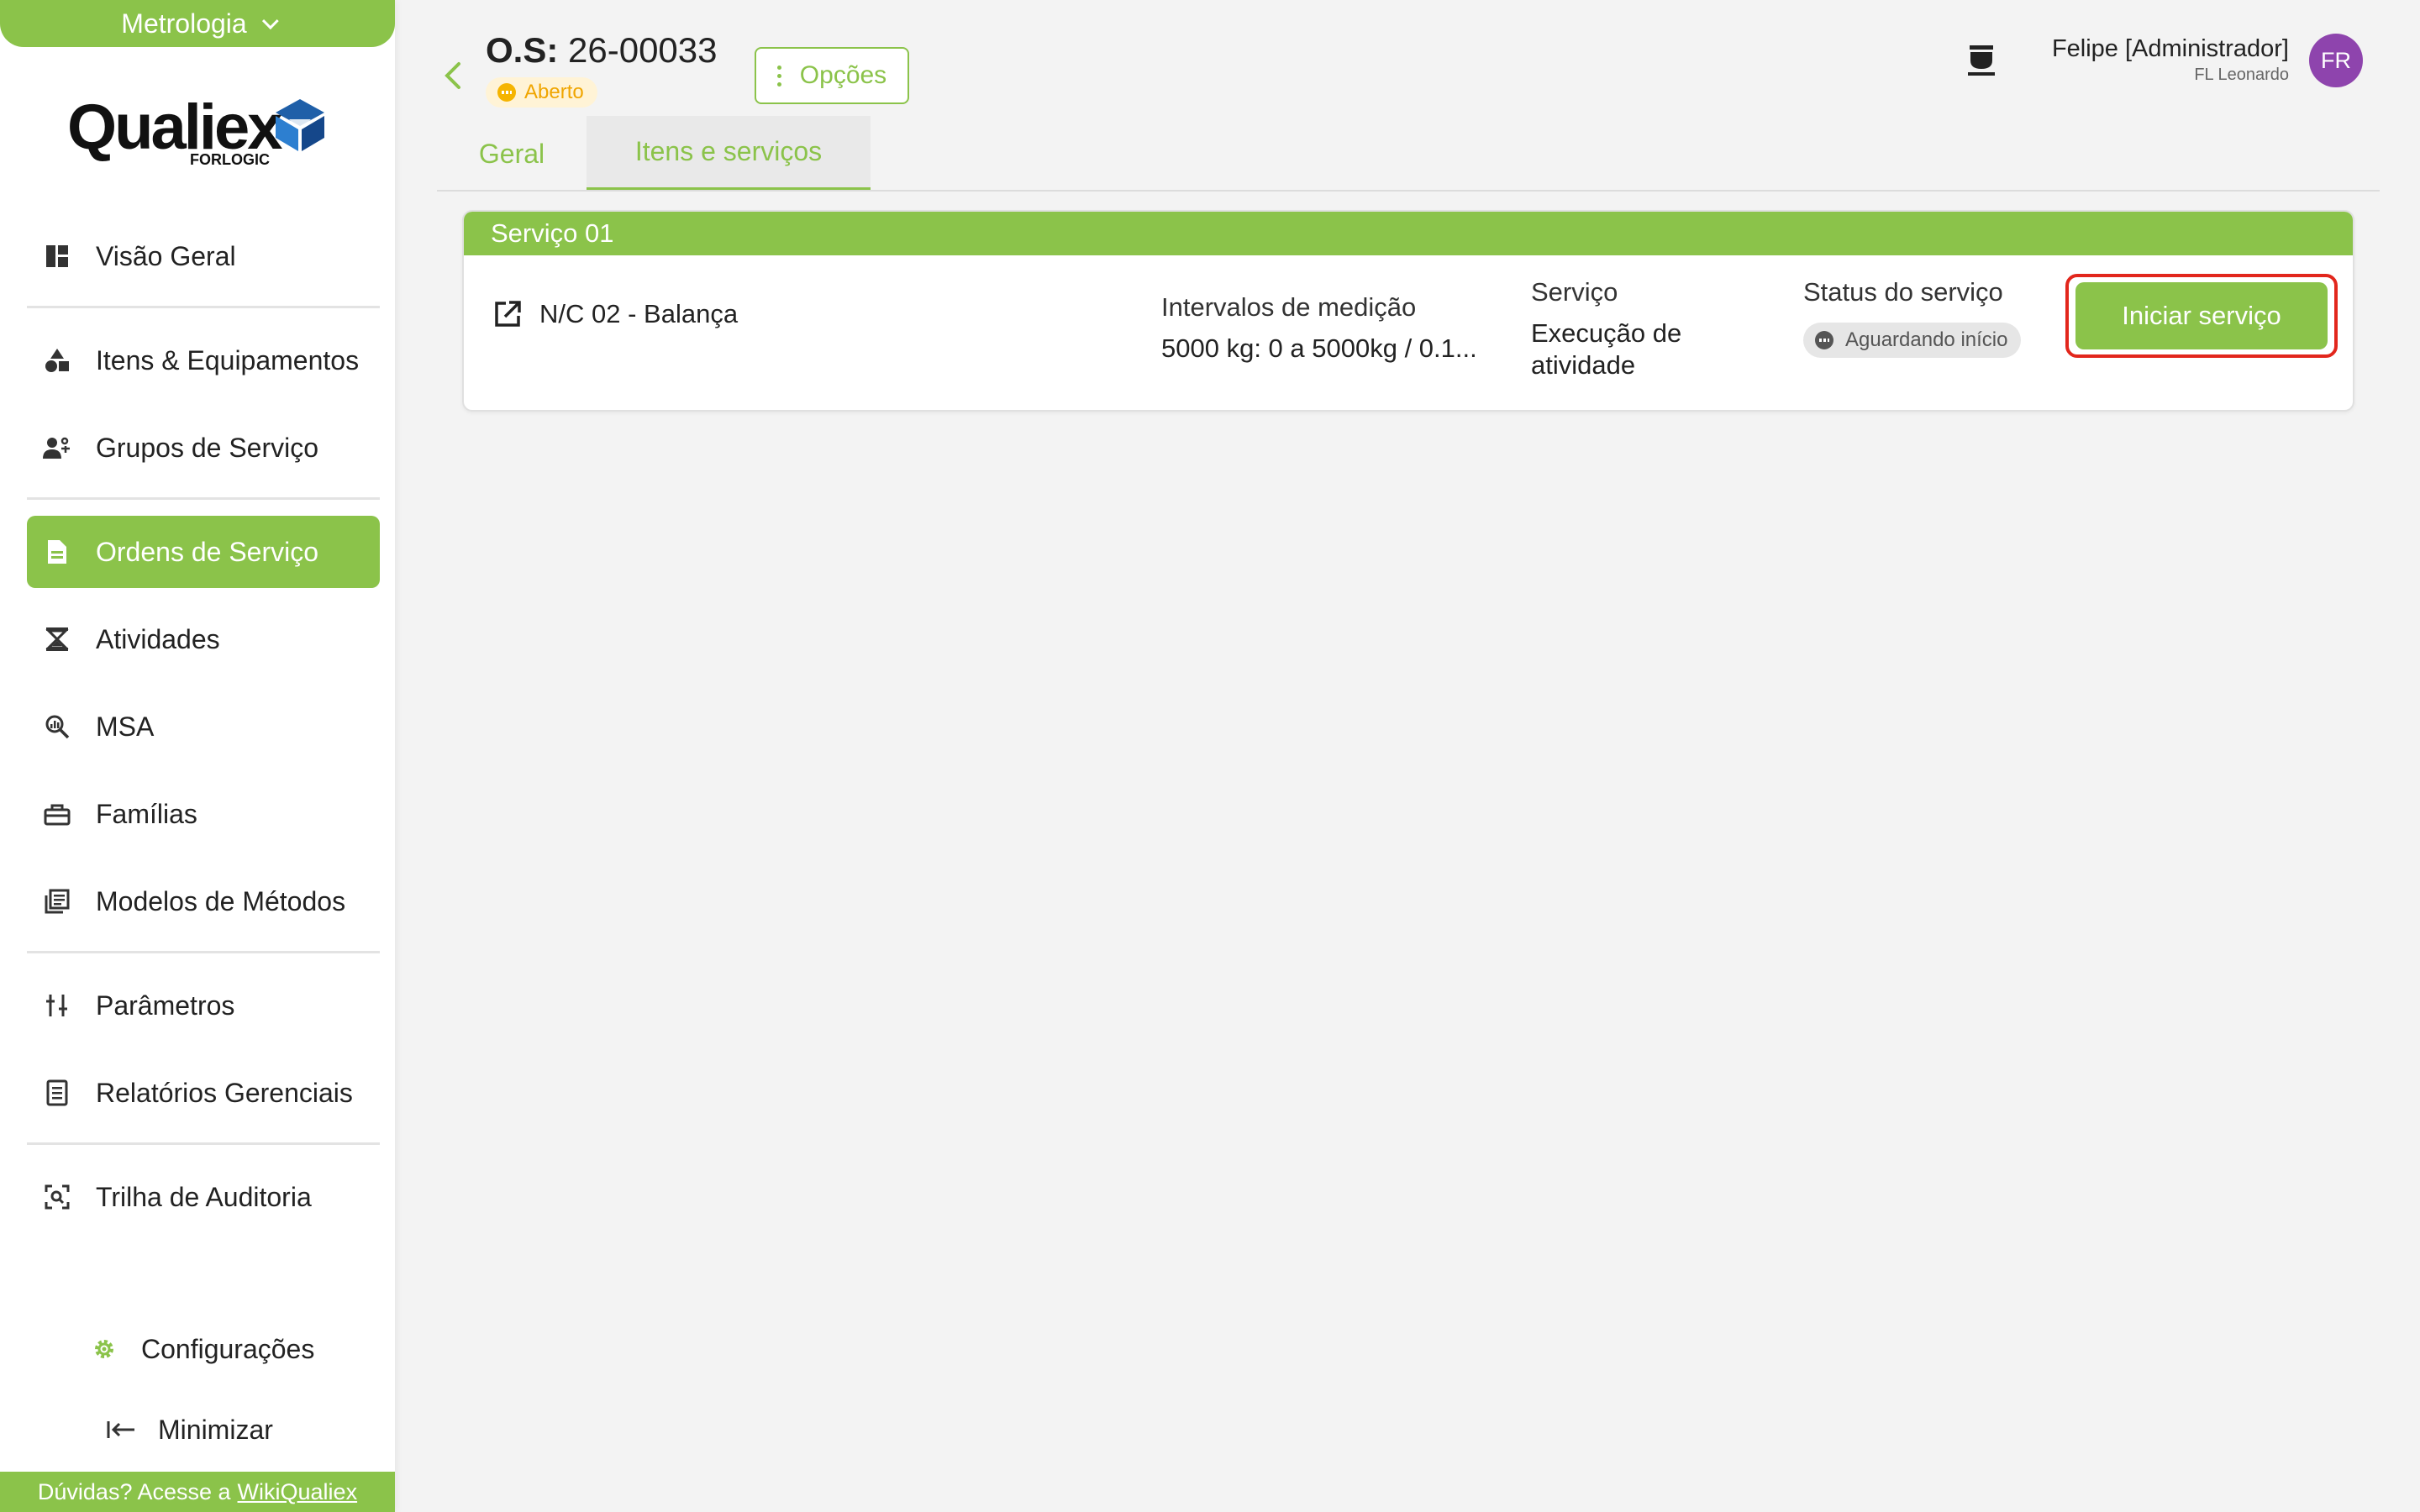 The width and height of the screenshot is (2420, 1512). What do you see at coordinates (146, 813) in the screenshot?
I see `sidebar-item-label: Famílias` at bounding box center [146, 813].